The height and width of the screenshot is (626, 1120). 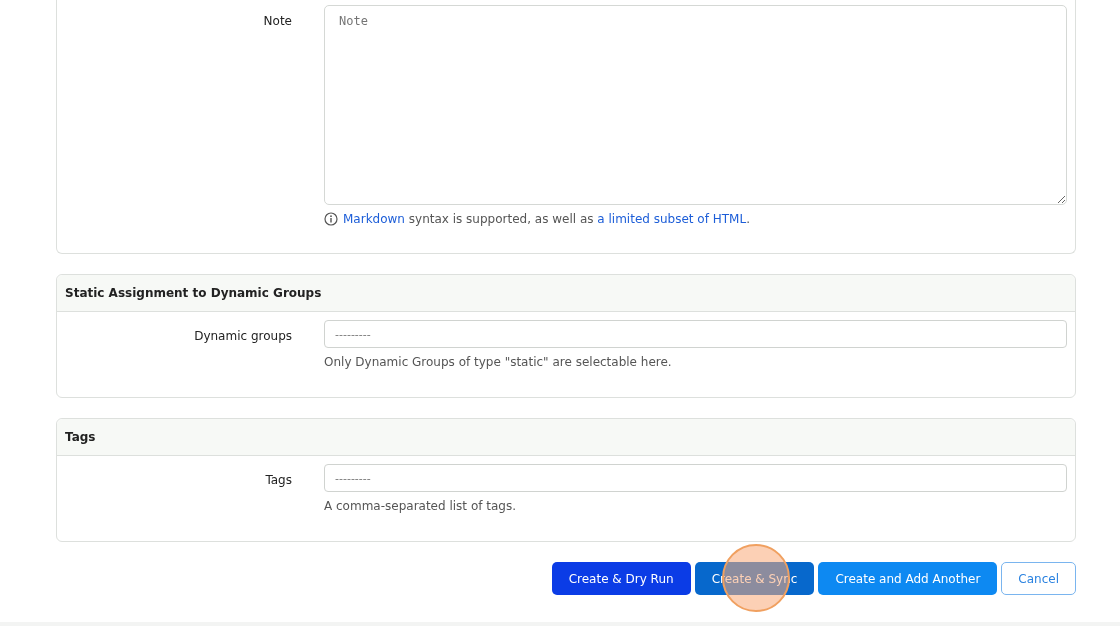 I want to click on section-title: Static Assignment to Dynamic Groups, so click(x=566, y=293).